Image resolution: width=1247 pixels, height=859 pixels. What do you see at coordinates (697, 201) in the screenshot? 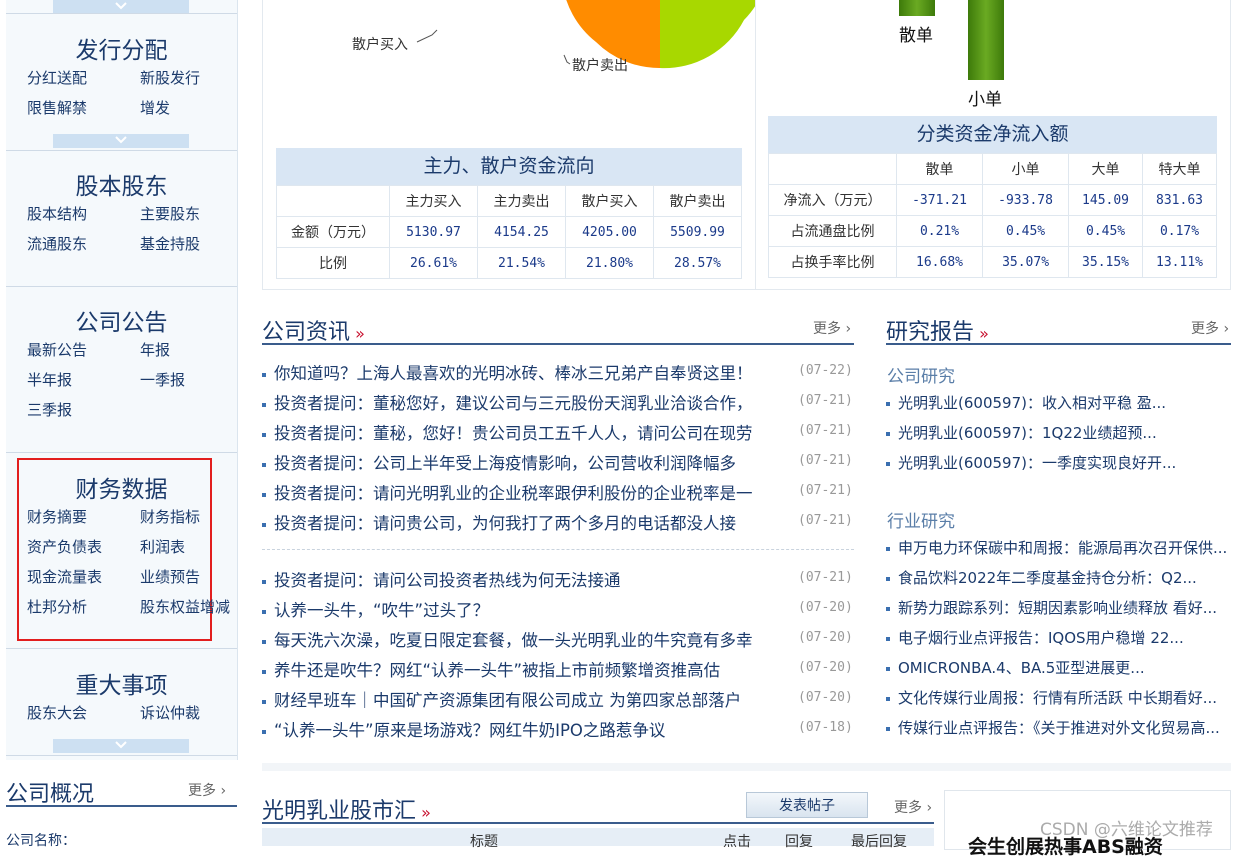
I see `table-header: 散户卖出` at bounding box center [697, 201].